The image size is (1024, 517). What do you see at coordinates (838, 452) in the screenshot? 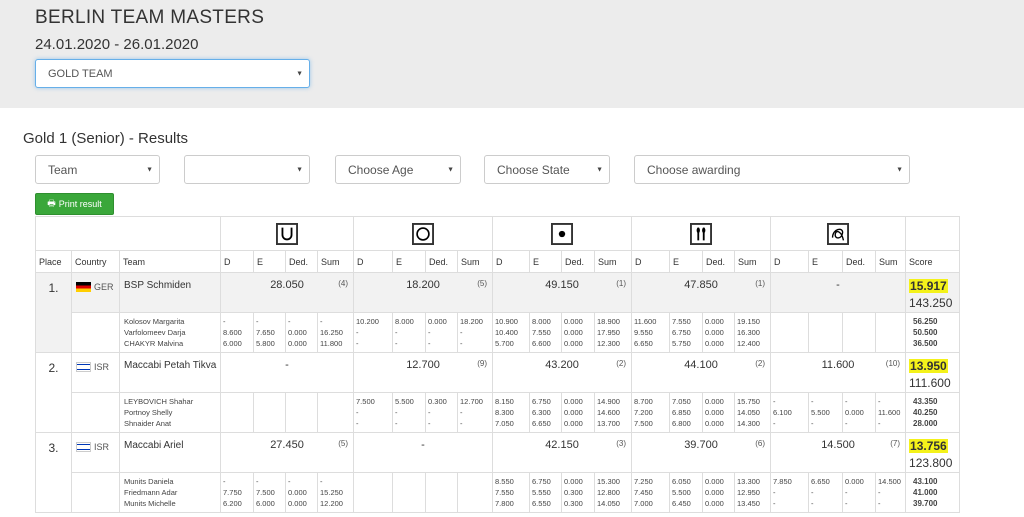
I see `apparatus-total: 14.500 (7)` at bounding box center [838, 452].